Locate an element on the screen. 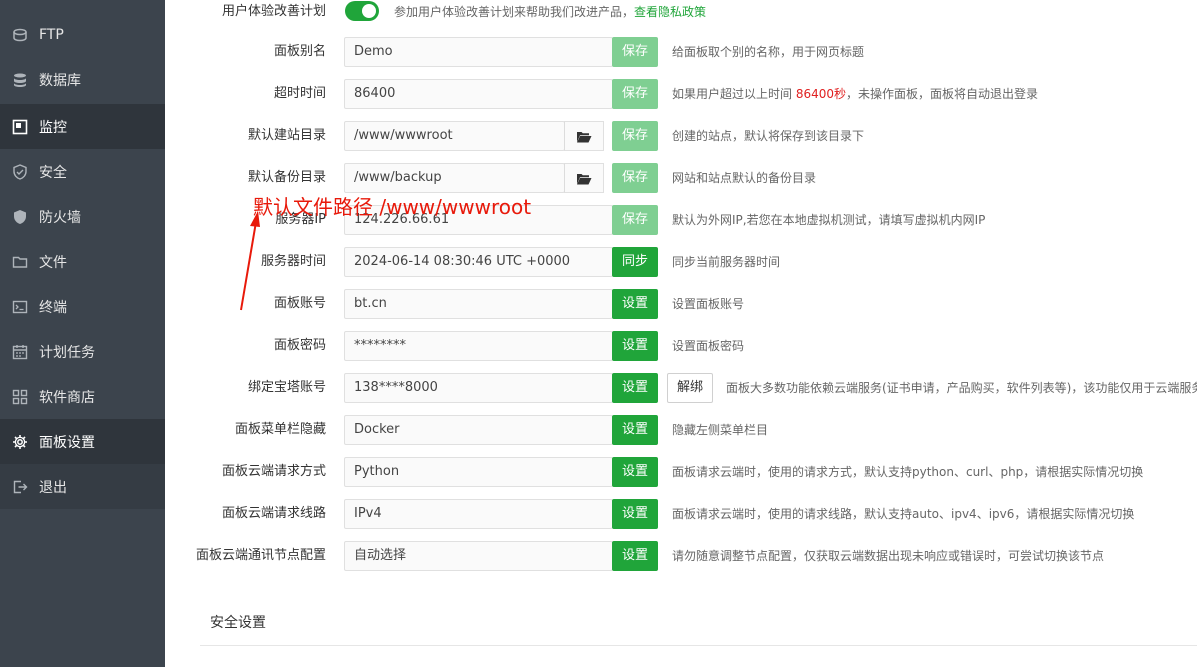  annotation-arrow is located at coordinates (250, 261).